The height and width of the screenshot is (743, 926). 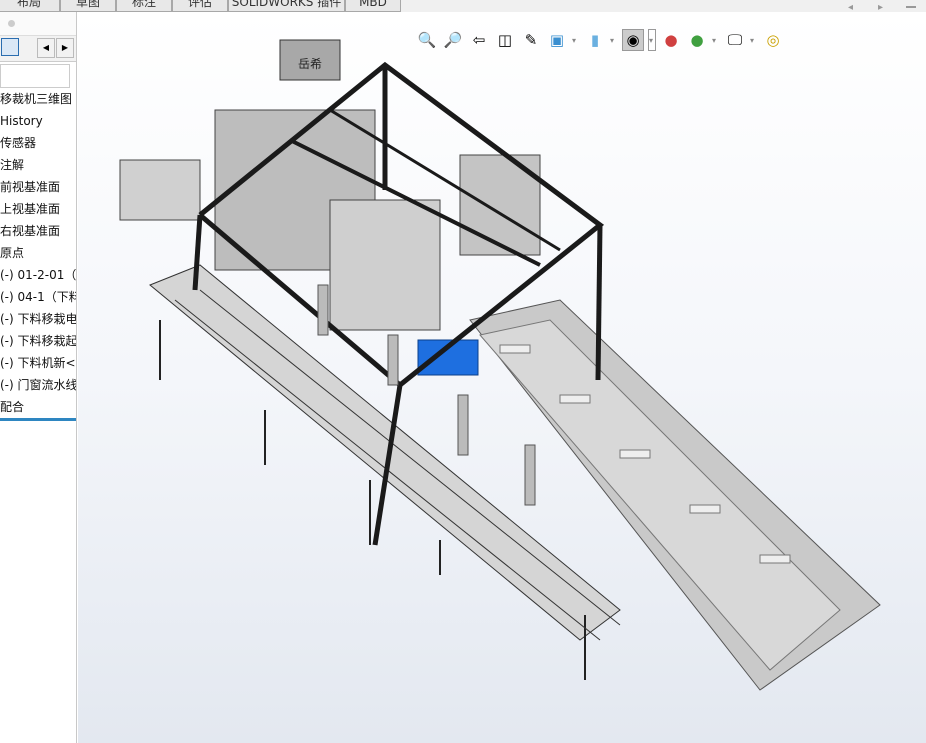 What do you see at coordinates (427, 40) in the screenshot?
I see `zoom-to-fit-icon: 🔍` at bounding box center [427, 40].